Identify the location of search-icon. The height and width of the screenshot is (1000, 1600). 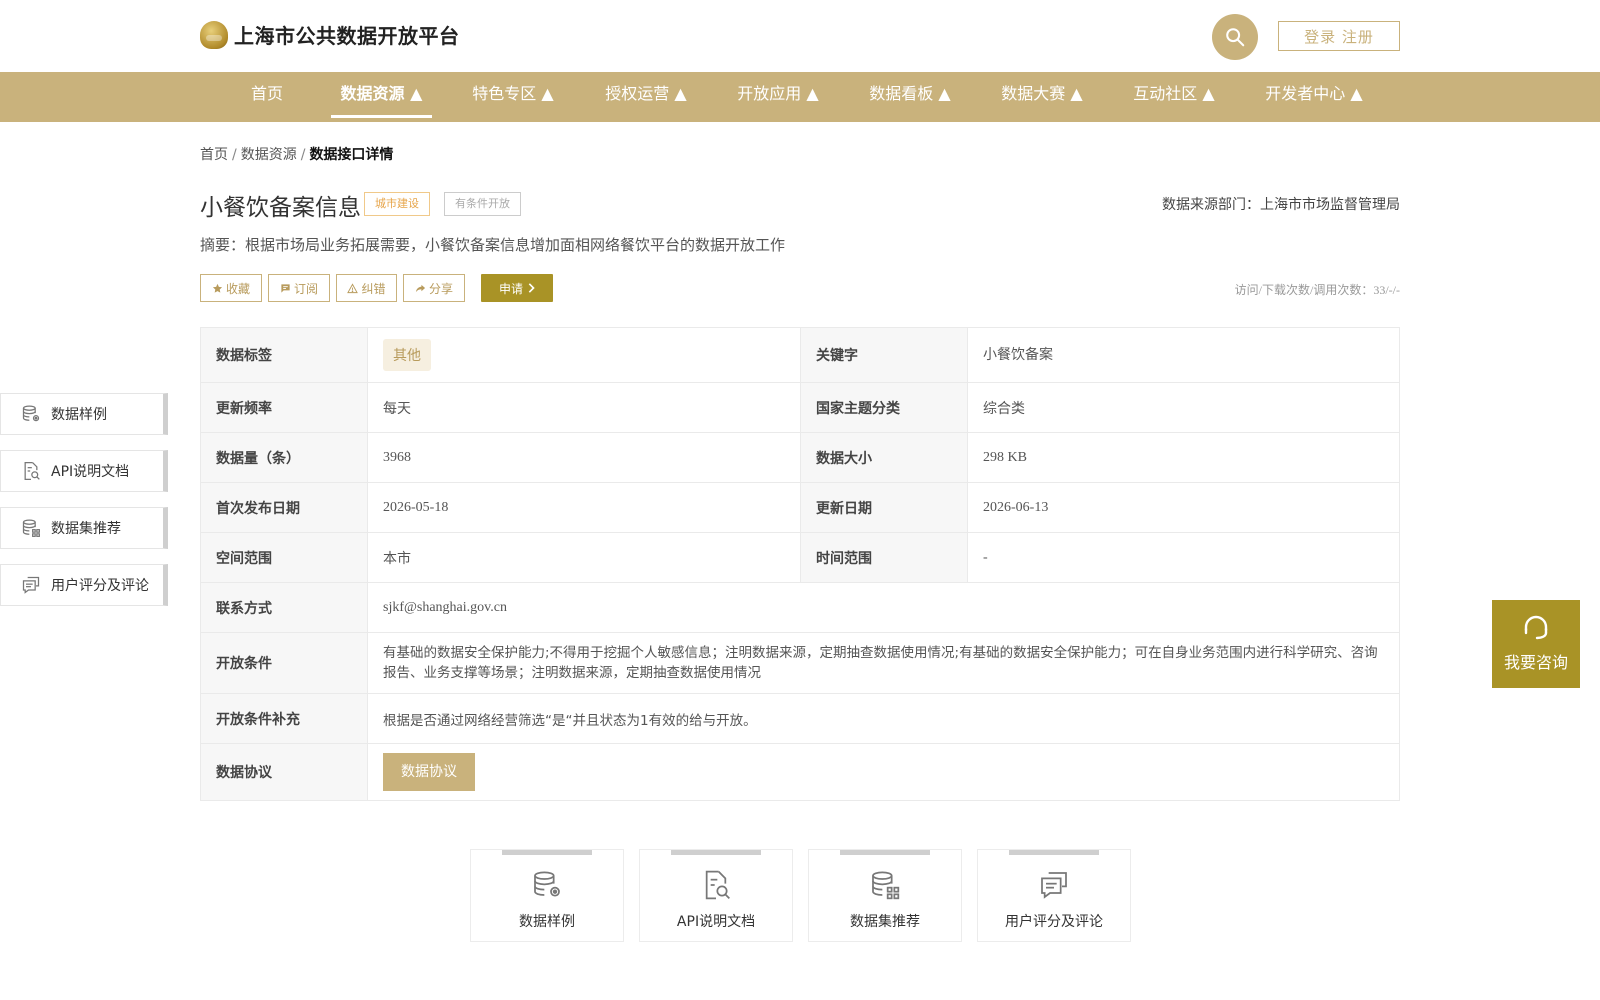
(1235, 37).